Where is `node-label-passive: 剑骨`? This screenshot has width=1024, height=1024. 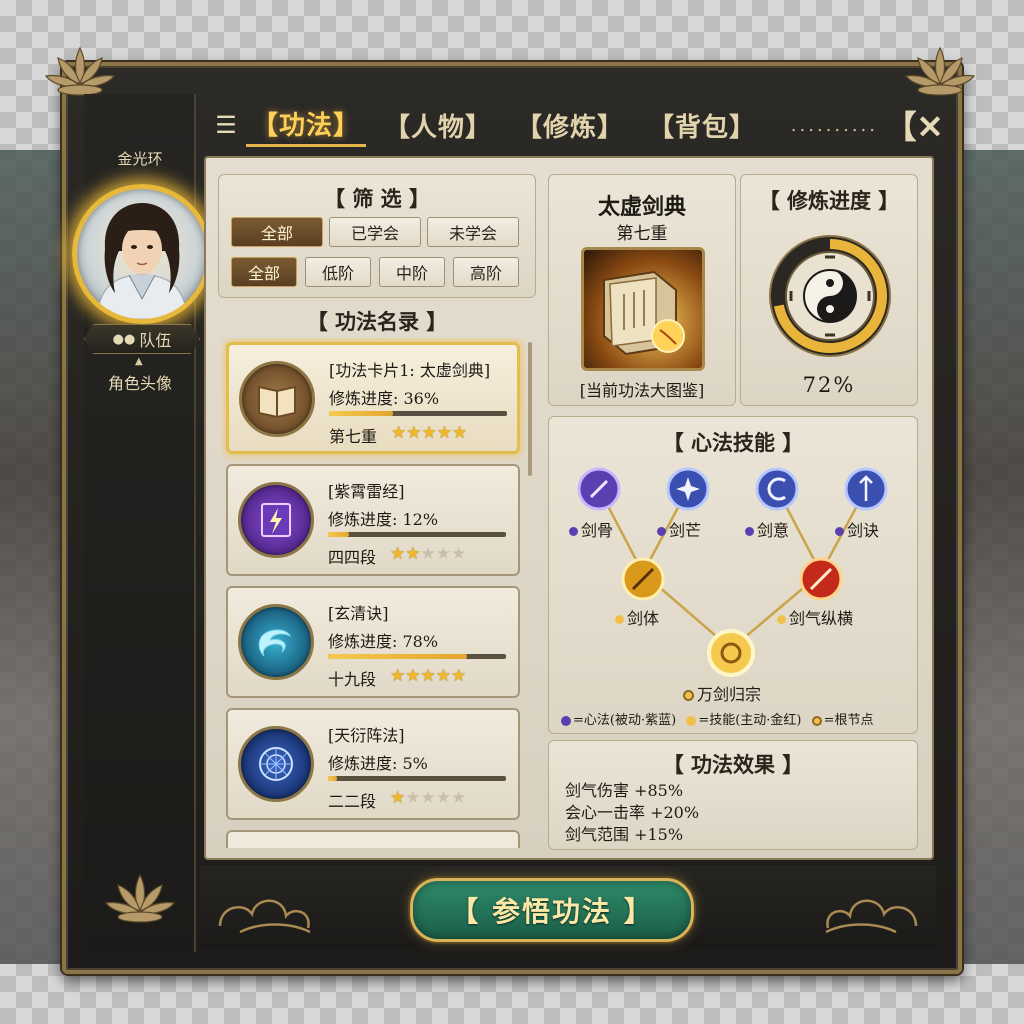 node-label-passive: 剑骨 is located at coordinates (591, 529).